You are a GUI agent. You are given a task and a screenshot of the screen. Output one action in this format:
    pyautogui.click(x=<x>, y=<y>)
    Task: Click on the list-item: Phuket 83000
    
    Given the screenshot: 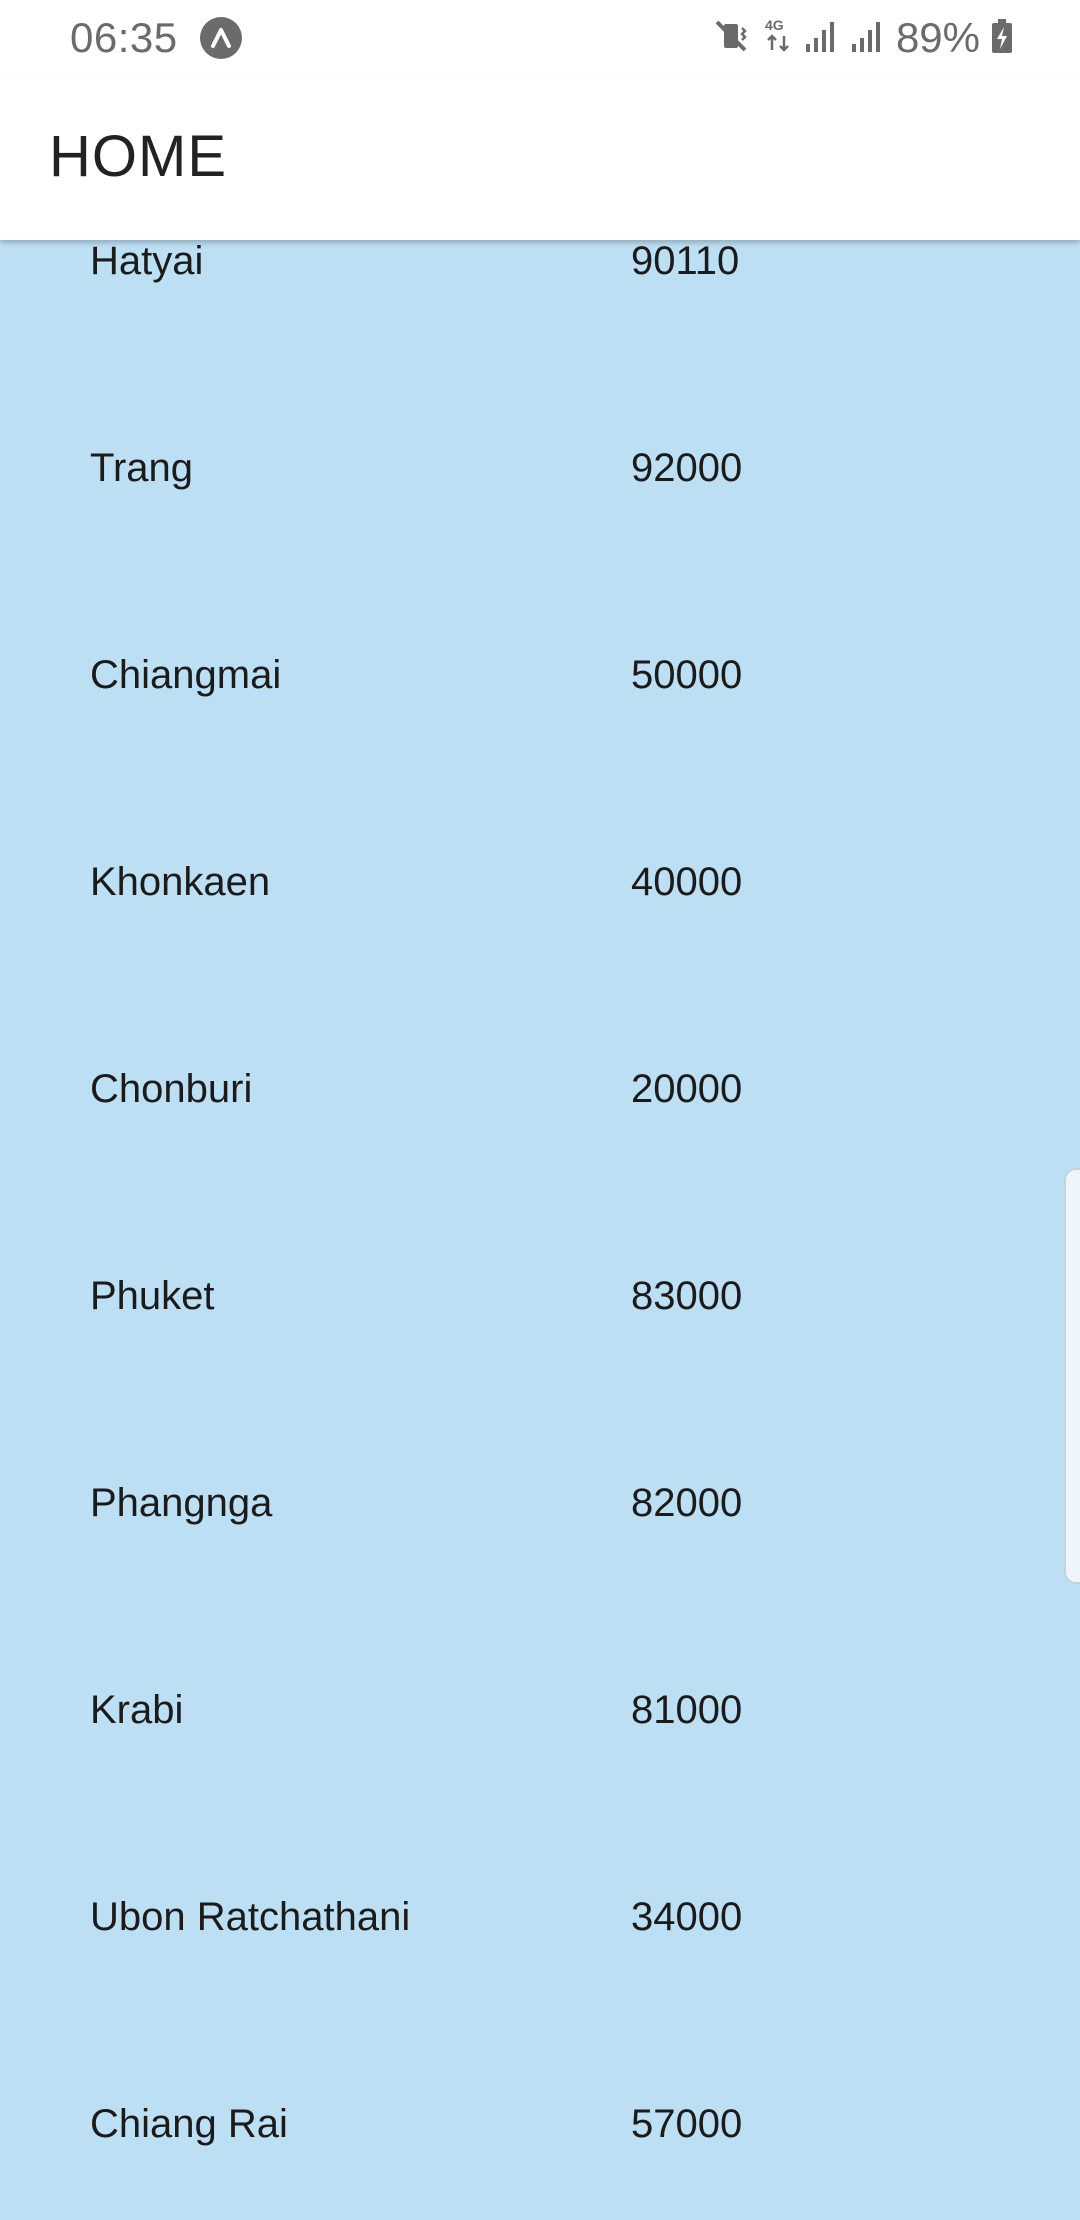 What is the action you would take?
    pyautogui.click(x=540, y=1327)
    